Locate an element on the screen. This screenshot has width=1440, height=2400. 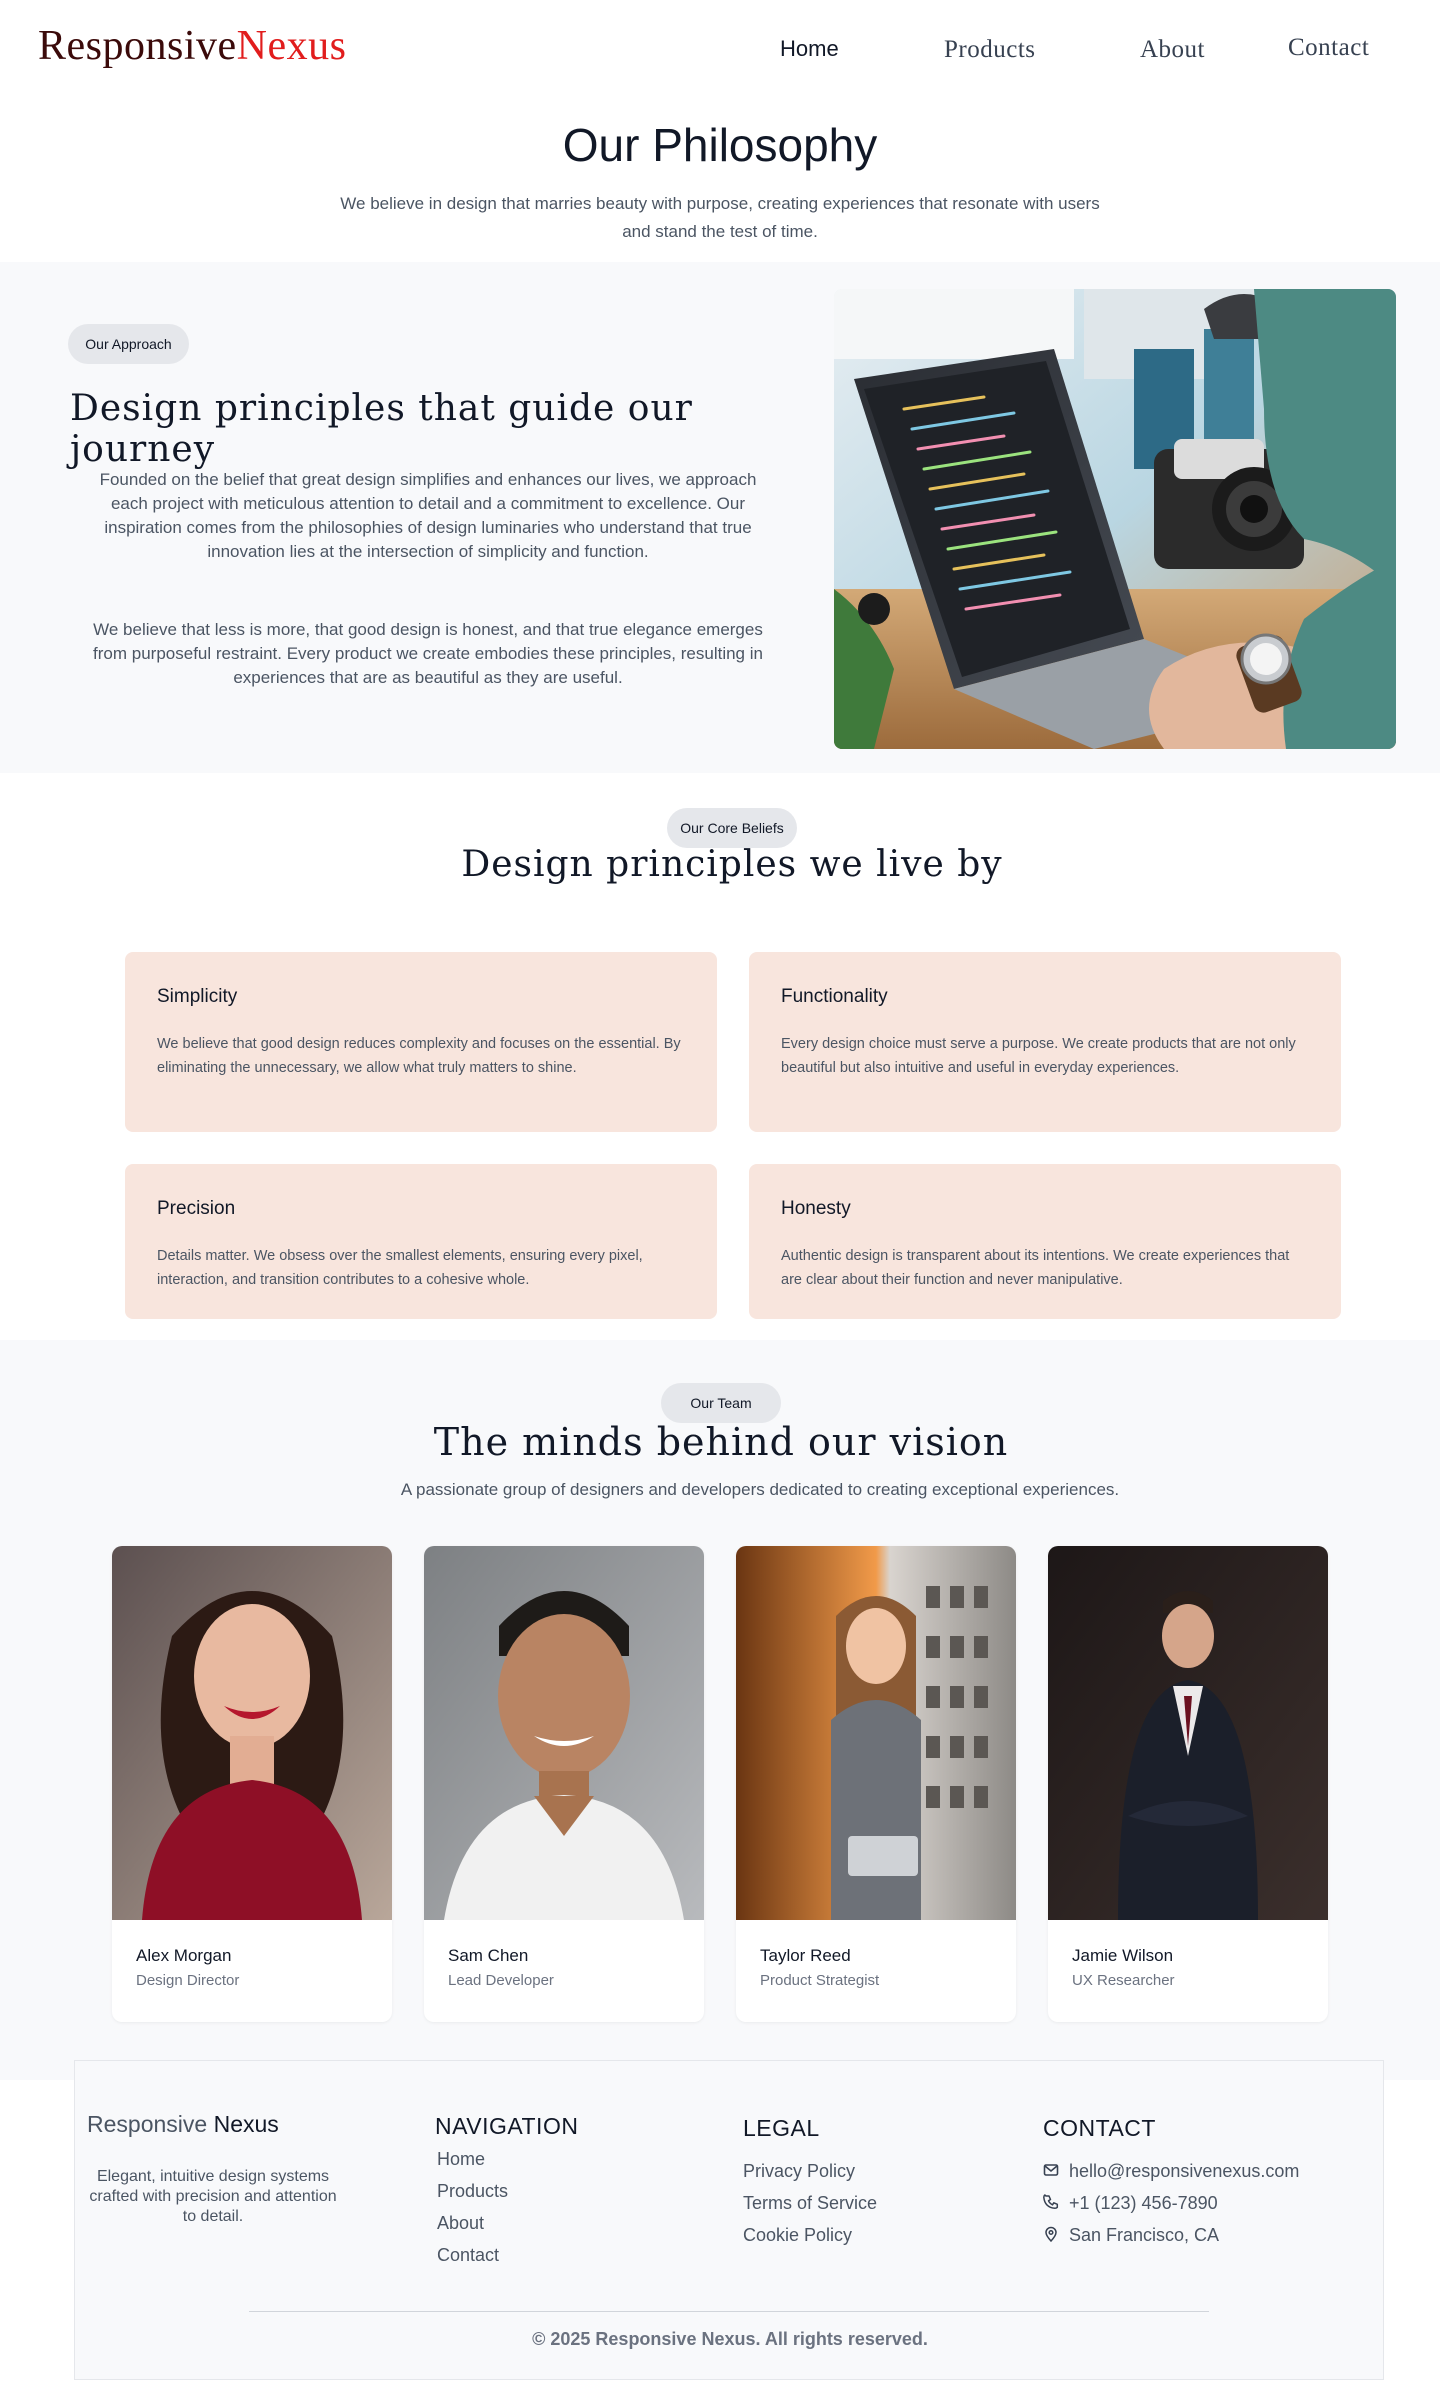
team-member-card: Taylor Reed Product Strategist is located at coordinates (876, 1784).